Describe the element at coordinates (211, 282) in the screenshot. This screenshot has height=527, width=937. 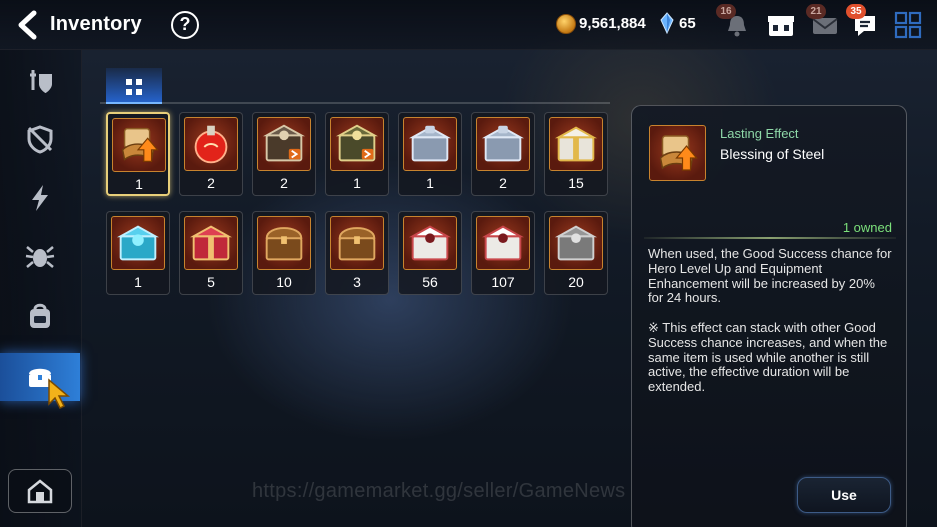
I see `item-quantity: 5` at that location.